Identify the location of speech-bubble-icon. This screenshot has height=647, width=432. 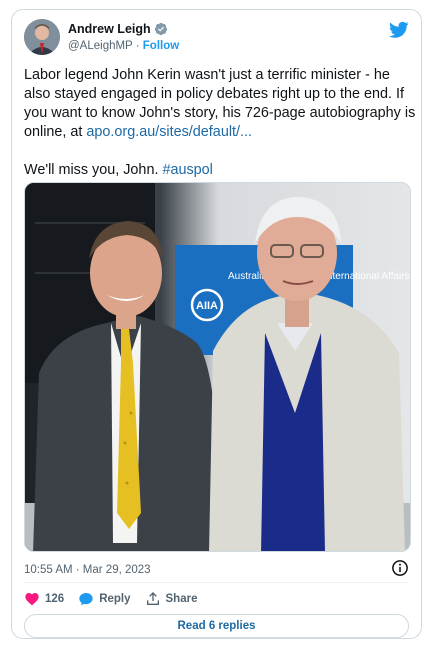
(86, 599).